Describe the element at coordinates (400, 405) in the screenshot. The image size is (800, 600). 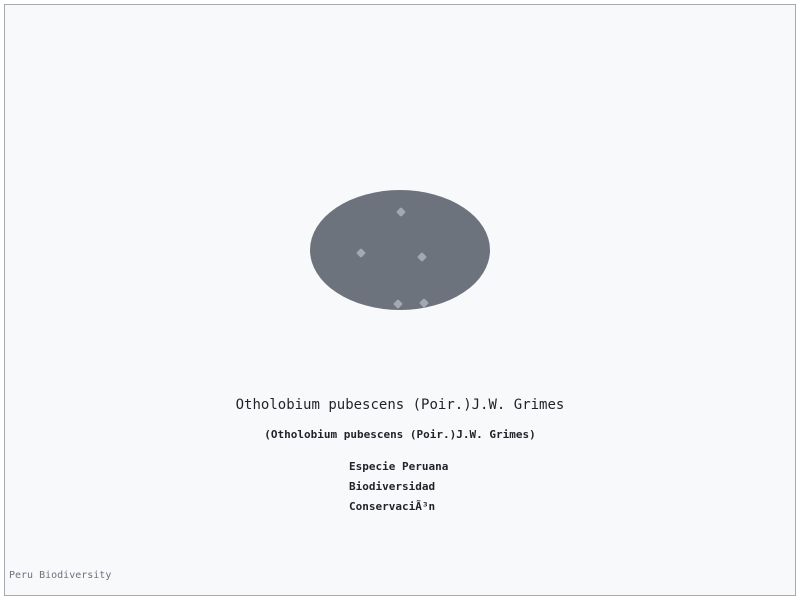
I see `species-name: Otholobium pubescens (Poir.)J.W. Grimes` at that location.